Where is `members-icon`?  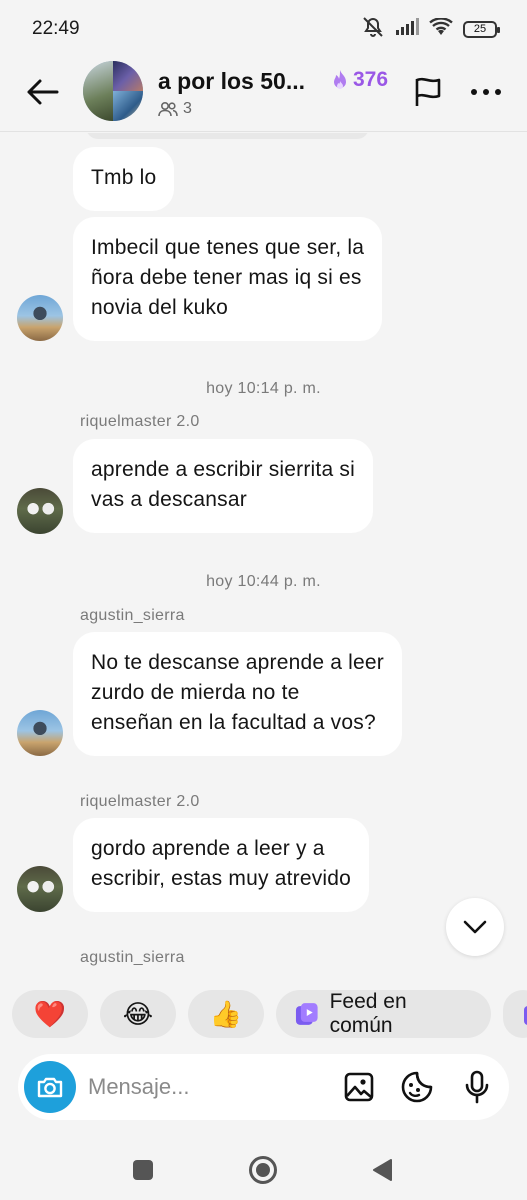
members-icon is located at coordinates (168, 109).